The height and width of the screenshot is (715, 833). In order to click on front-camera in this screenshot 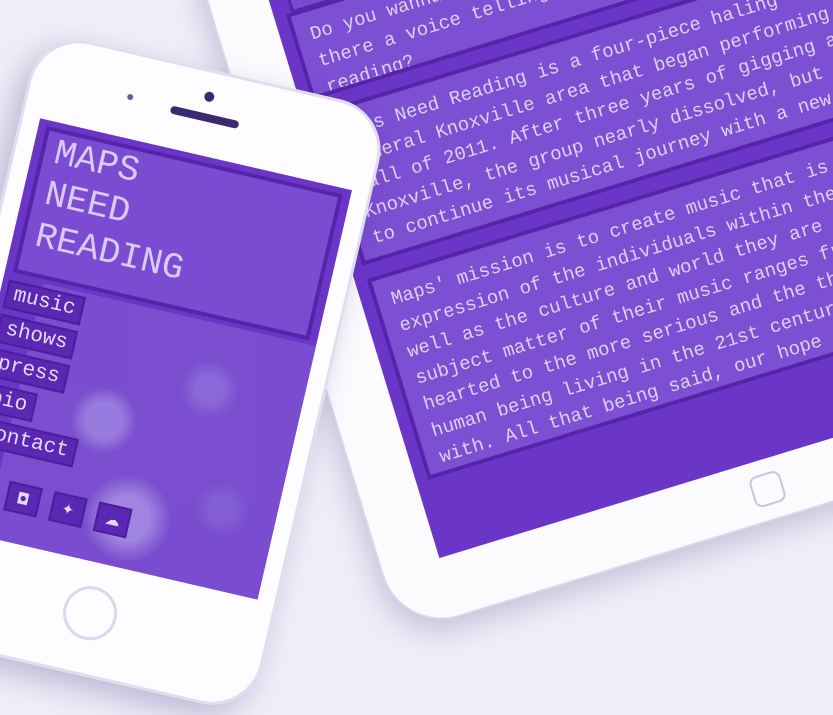, I will do `click(209, 96)`.